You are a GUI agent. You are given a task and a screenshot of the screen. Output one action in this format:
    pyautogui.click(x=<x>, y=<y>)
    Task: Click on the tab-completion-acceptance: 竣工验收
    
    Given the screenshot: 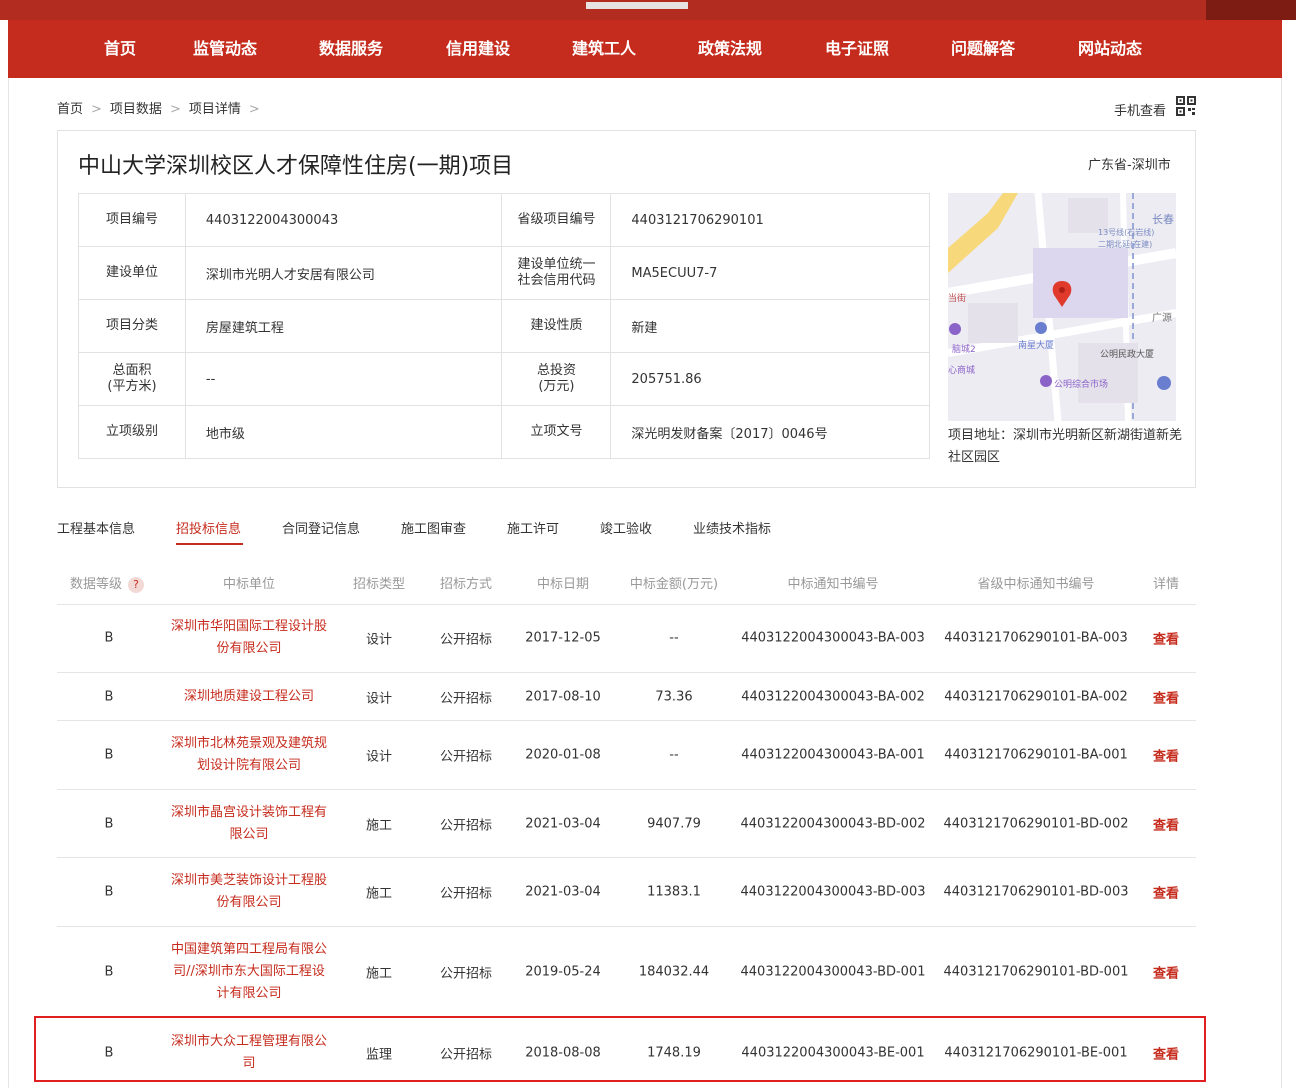 What is the action you would take?
    pyautogui.click(x=626, y=527)
    